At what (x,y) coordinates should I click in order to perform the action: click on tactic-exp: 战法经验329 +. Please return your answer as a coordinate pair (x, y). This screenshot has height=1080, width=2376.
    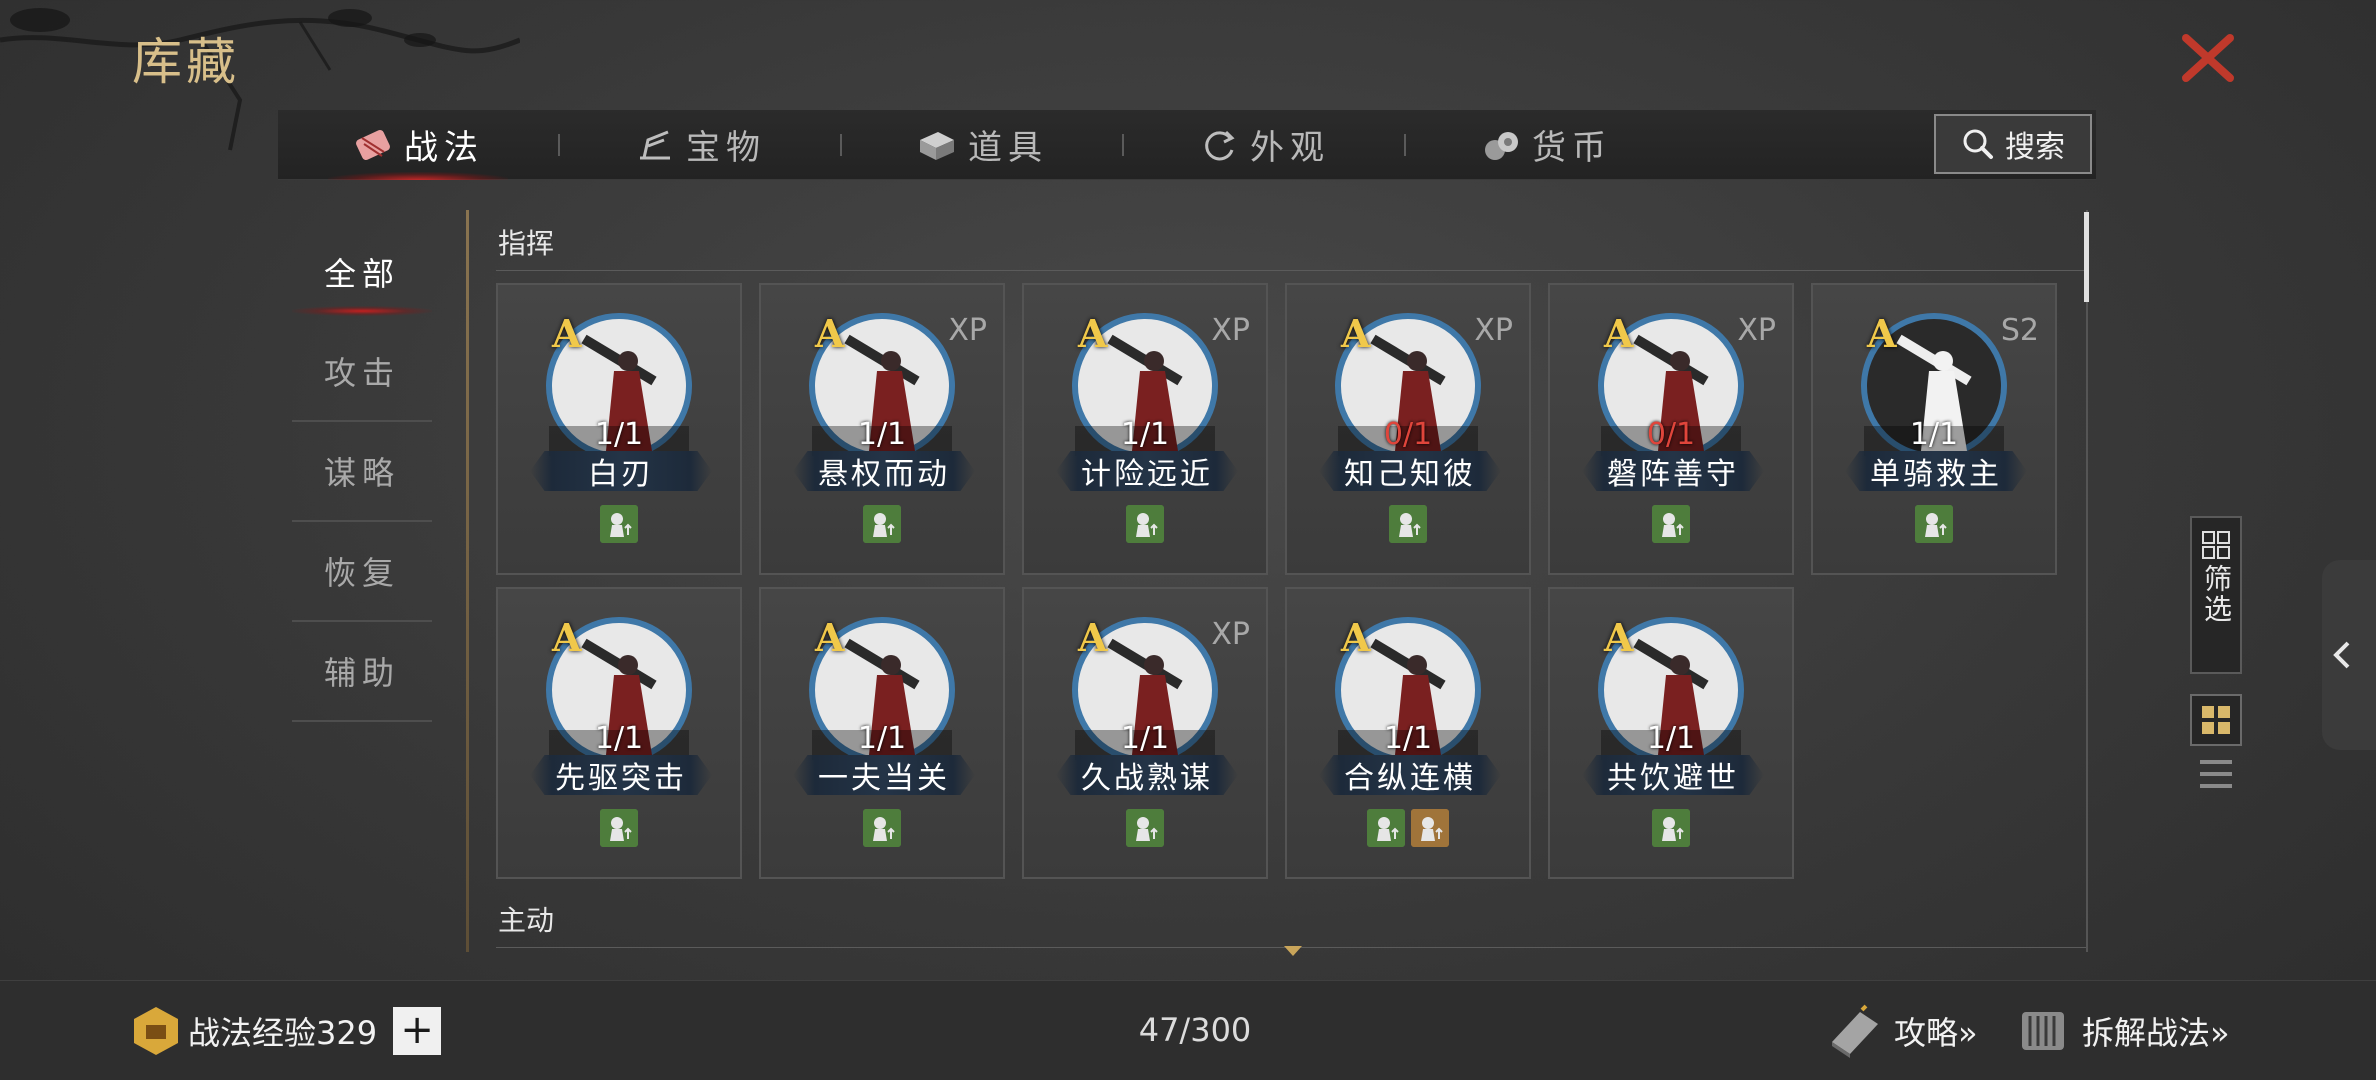
    Looking at the image, I should click on (286, 1031).